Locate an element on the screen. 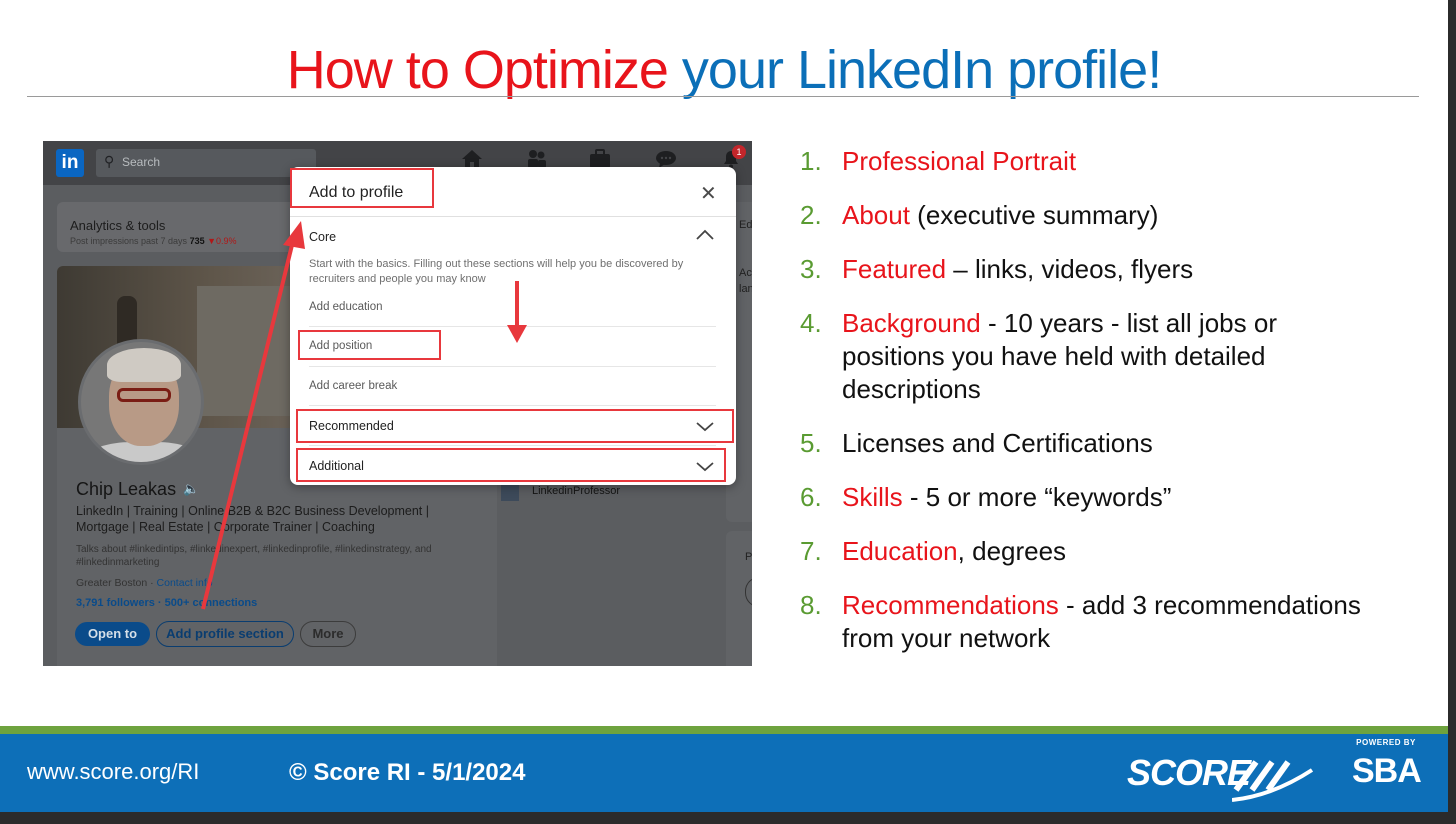 The width and height of the screenshot is (1456, 824). tip-text: Skills - 5 or more “keywords” is located at coordinates (1102, 497).